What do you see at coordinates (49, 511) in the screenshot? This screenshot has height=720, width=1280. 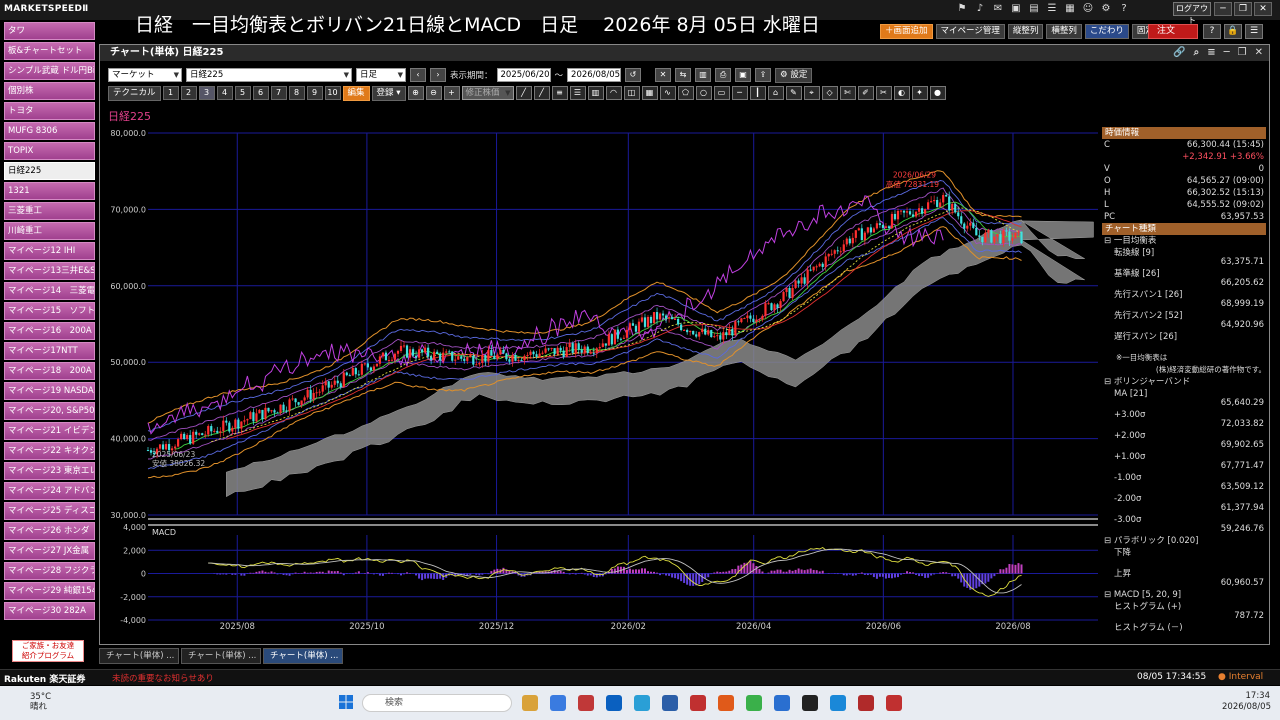 I see `sidebar-item: マイページ25 ディスコ` at bounding box center [49, 511].